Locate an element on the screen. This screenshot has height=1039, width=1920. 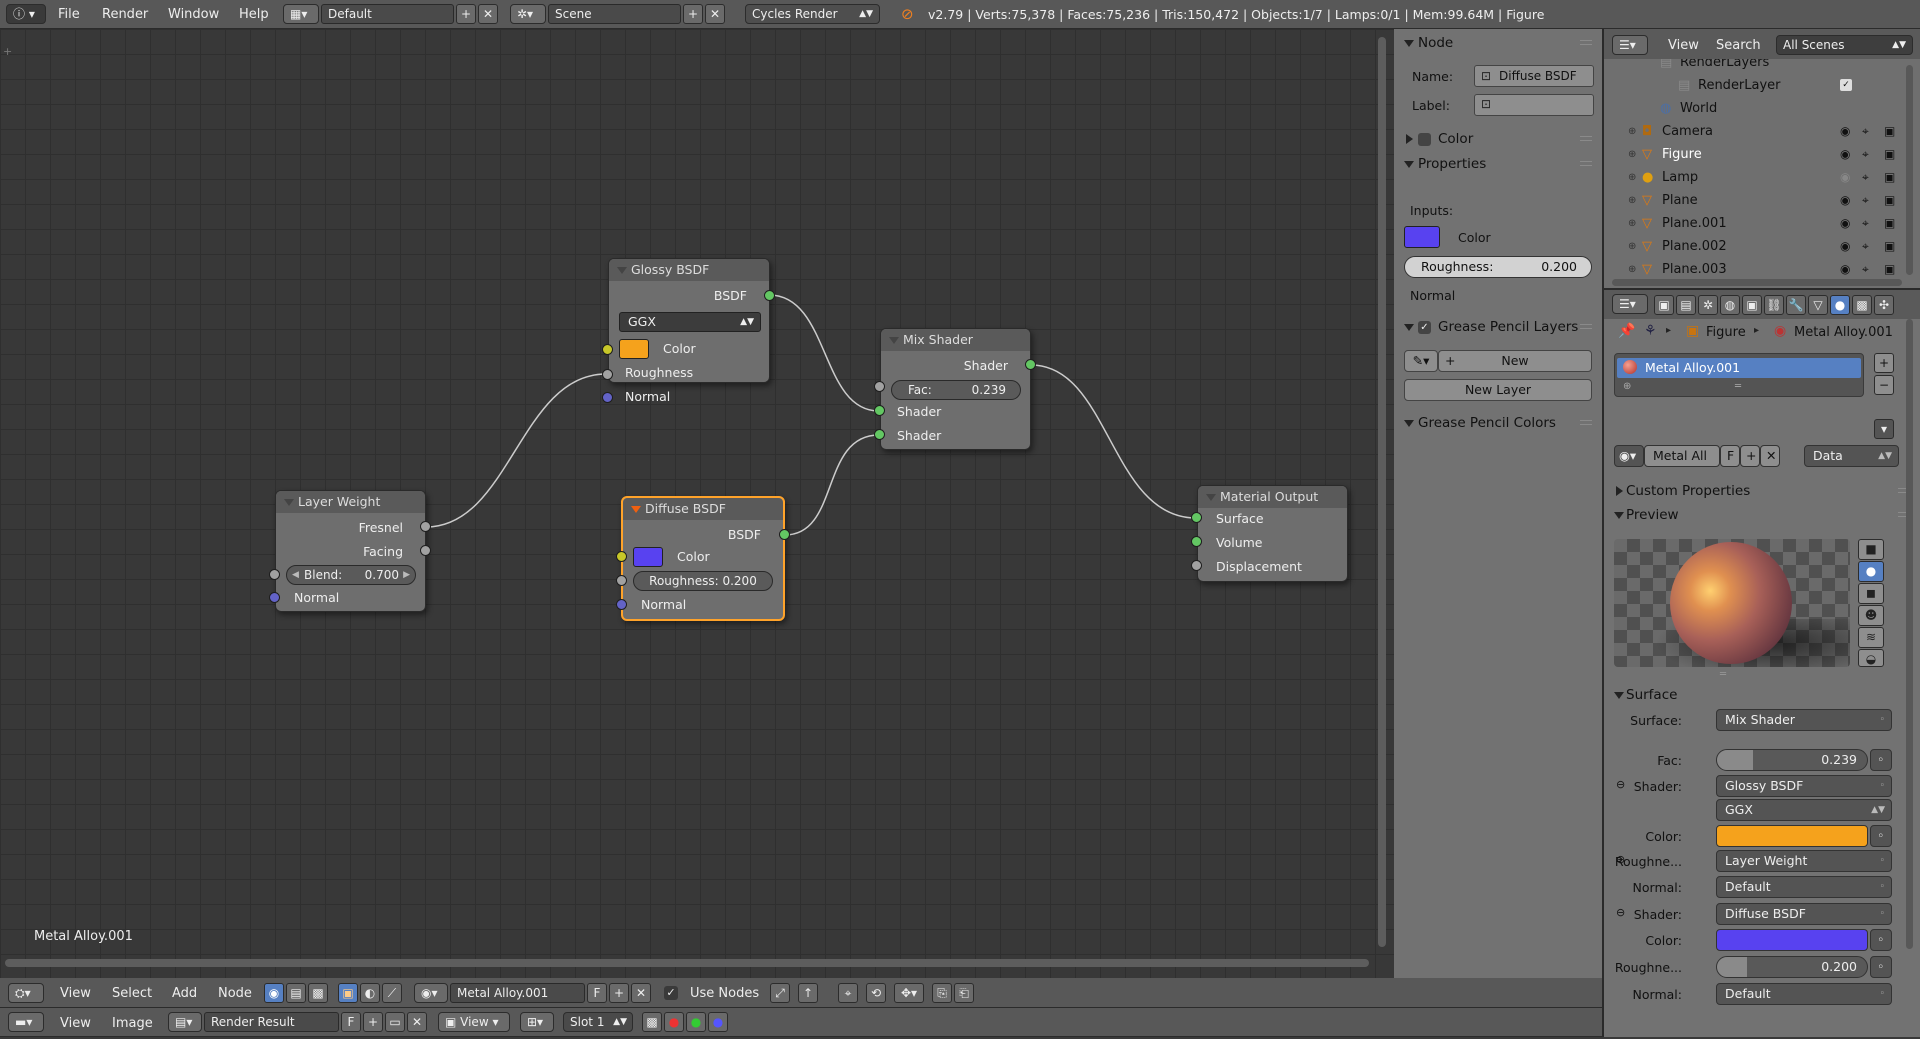
modifiers-tab-icon: 🔧 is located at coordinates (1796, 305).